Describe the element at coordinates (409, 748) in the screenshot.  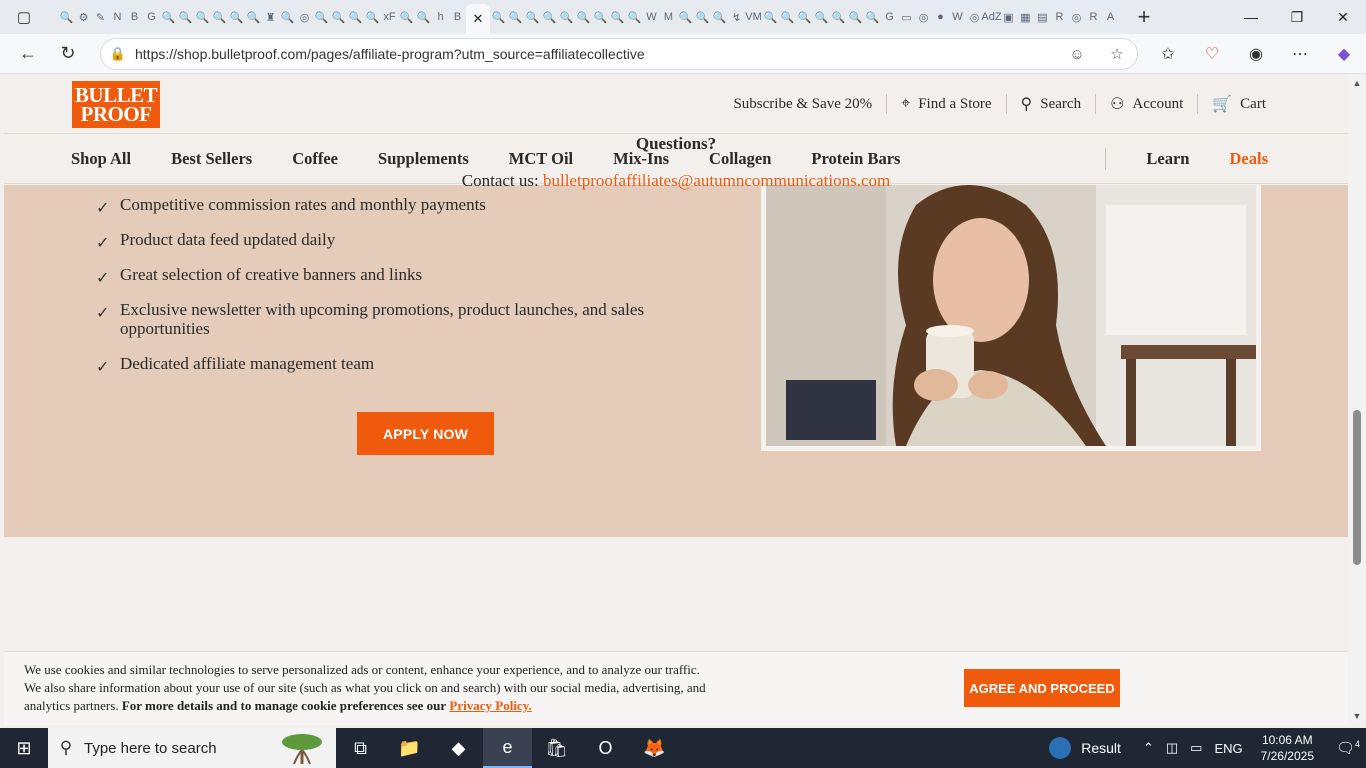
I see `file-explorer-icon: 📁` at that location.